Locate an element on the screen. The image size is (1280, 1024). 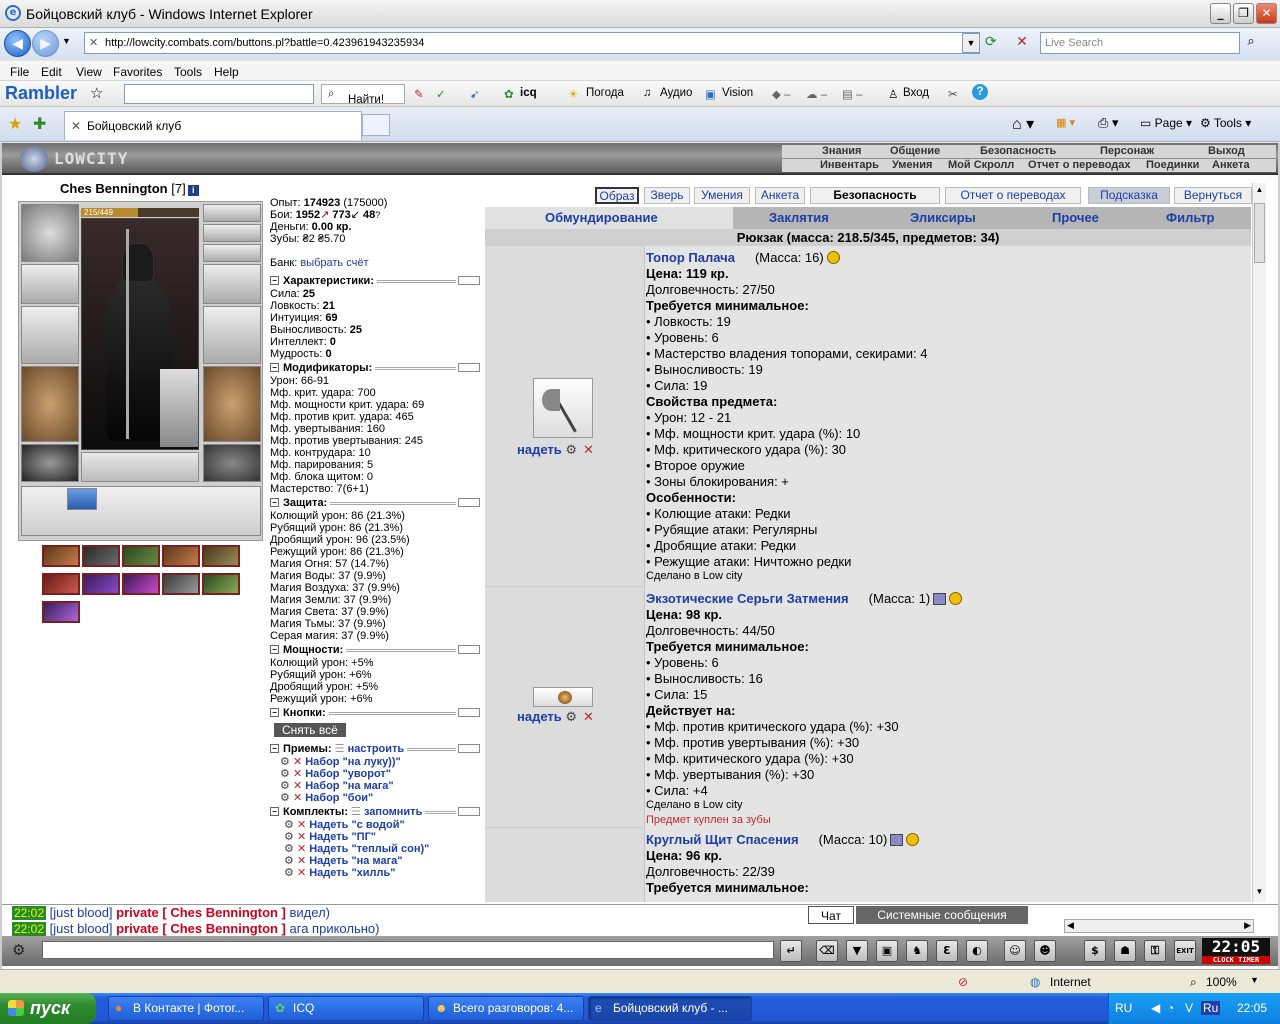
run-icon: ♞ is located at coordinates (917, 951).